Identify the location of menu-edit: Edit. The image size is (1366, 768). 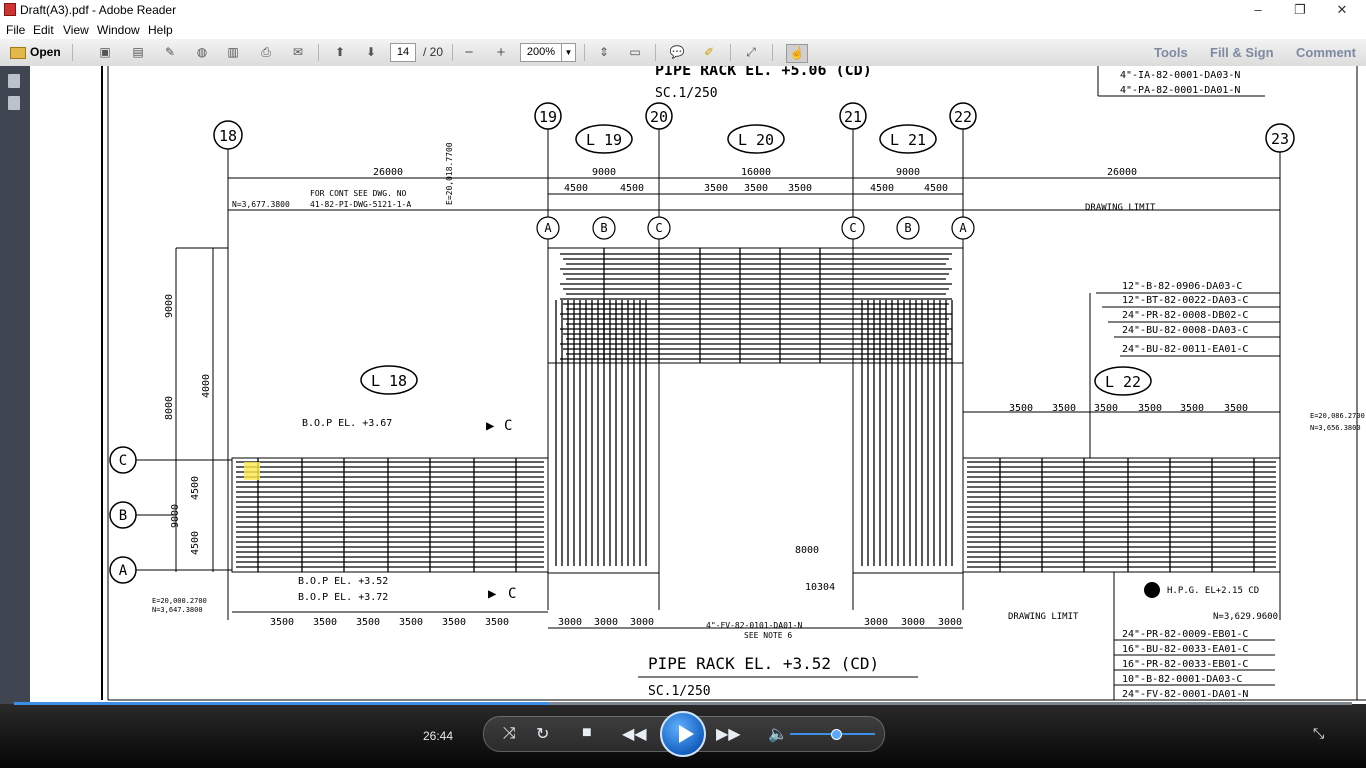
(43, 30).